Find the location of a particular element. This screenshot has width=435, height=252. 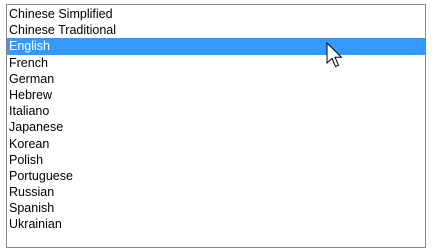

language-item-french: French is located at coordinates (216, 63).